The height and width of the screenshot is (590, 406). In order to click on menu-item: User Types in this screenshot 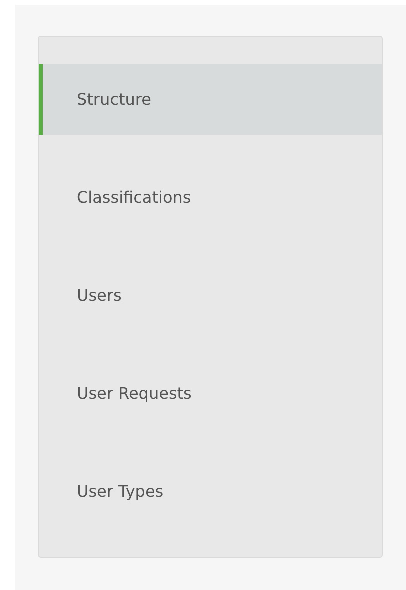, I will do `click(210, 491)`.